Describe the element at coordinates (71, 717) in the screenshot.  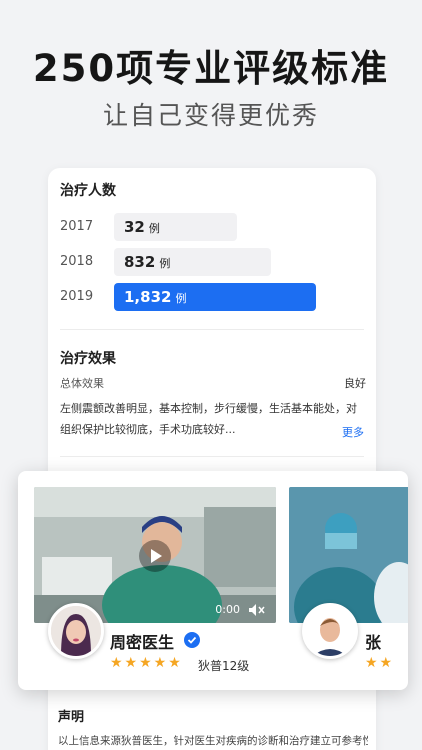
I see `declaration-title: 声明` at that location.